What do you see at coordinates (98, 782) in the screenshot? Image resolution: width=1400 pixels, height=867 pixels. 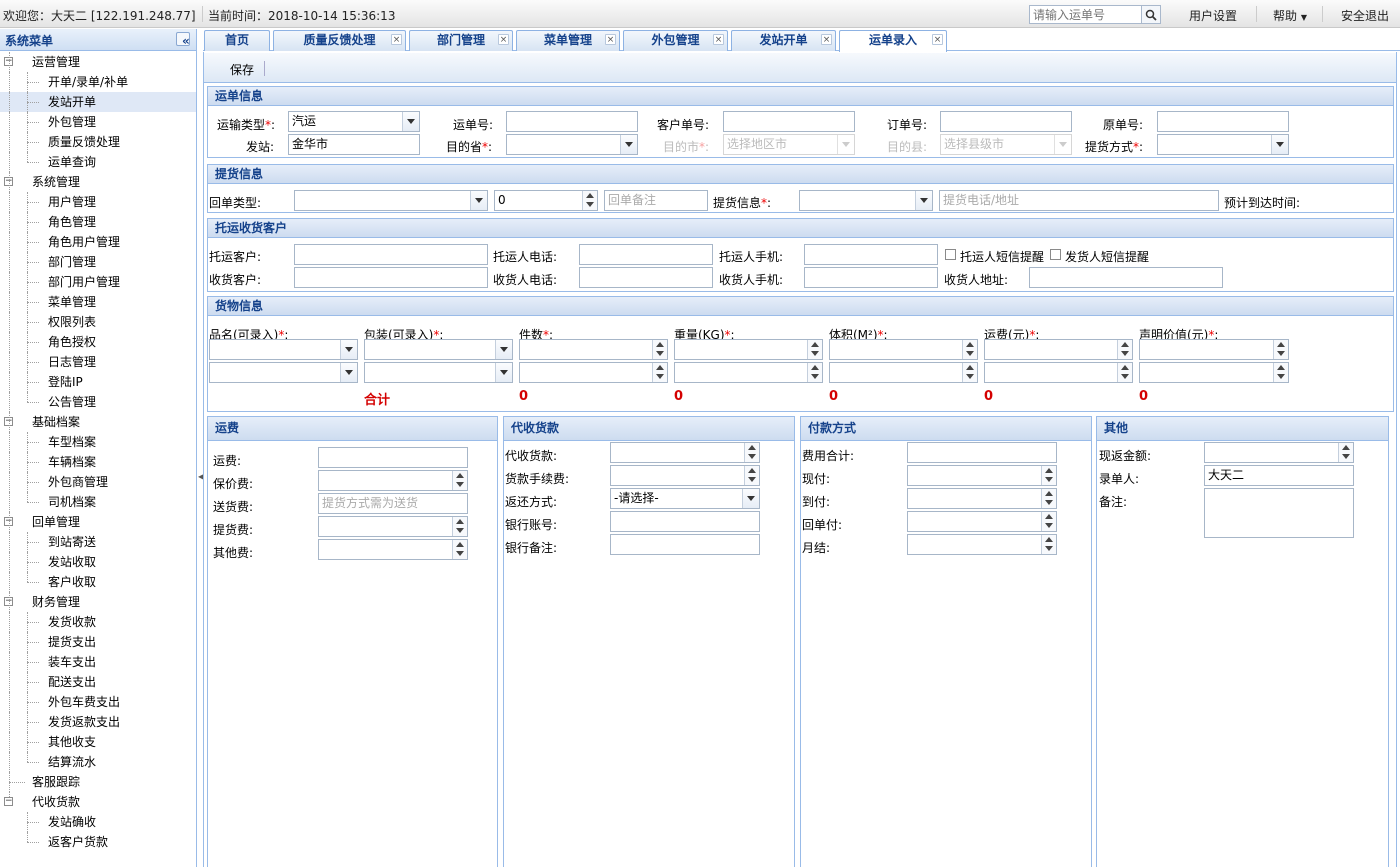 I see `sidebar-group: 客服跟踪` at bounding box center [98, 782].